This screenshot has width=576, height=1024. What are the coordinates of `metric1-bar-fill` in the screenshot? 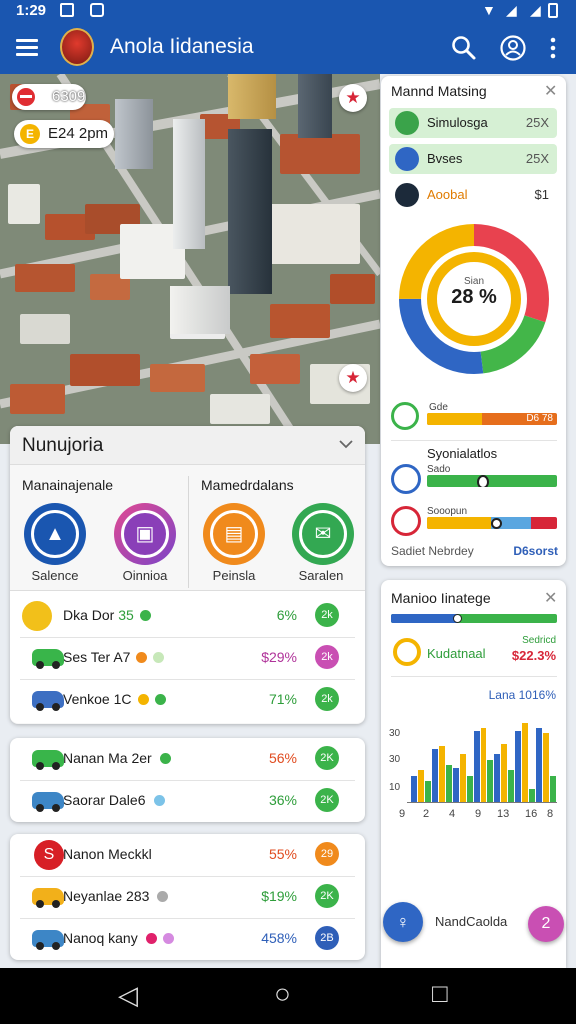 It's located at (454, 419).